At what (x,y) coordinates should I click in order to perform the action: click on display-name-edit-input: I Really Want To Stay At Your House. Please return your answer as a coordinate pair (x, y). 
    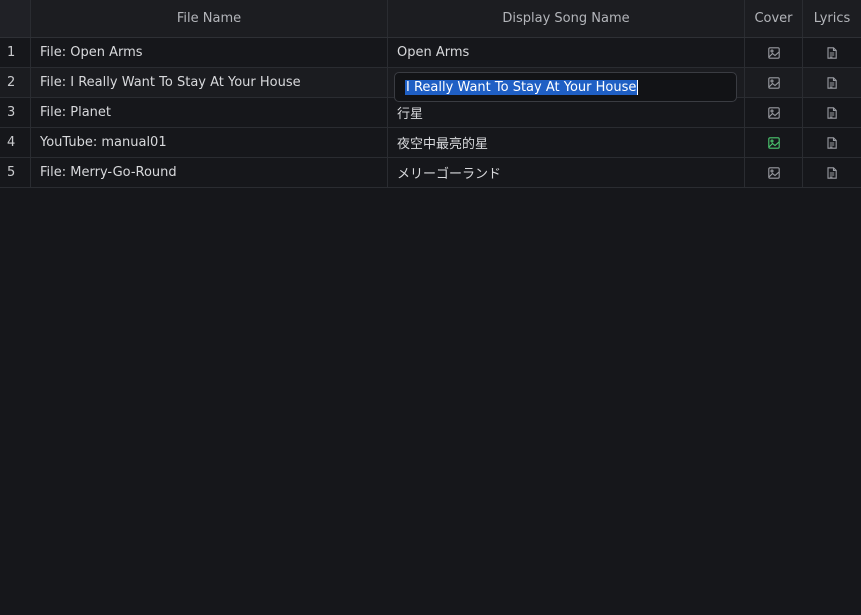
    Looking at the image, I should click on (565, 87).